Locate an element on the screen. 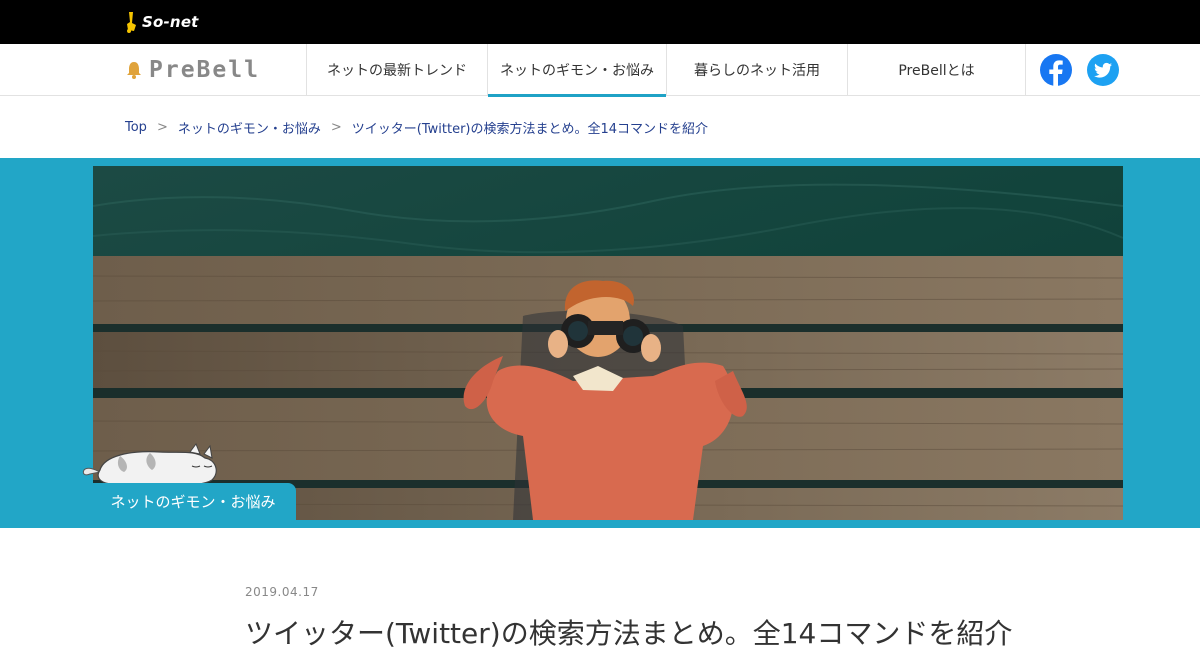  twitter-icon is located at coordinates (1103, 70).